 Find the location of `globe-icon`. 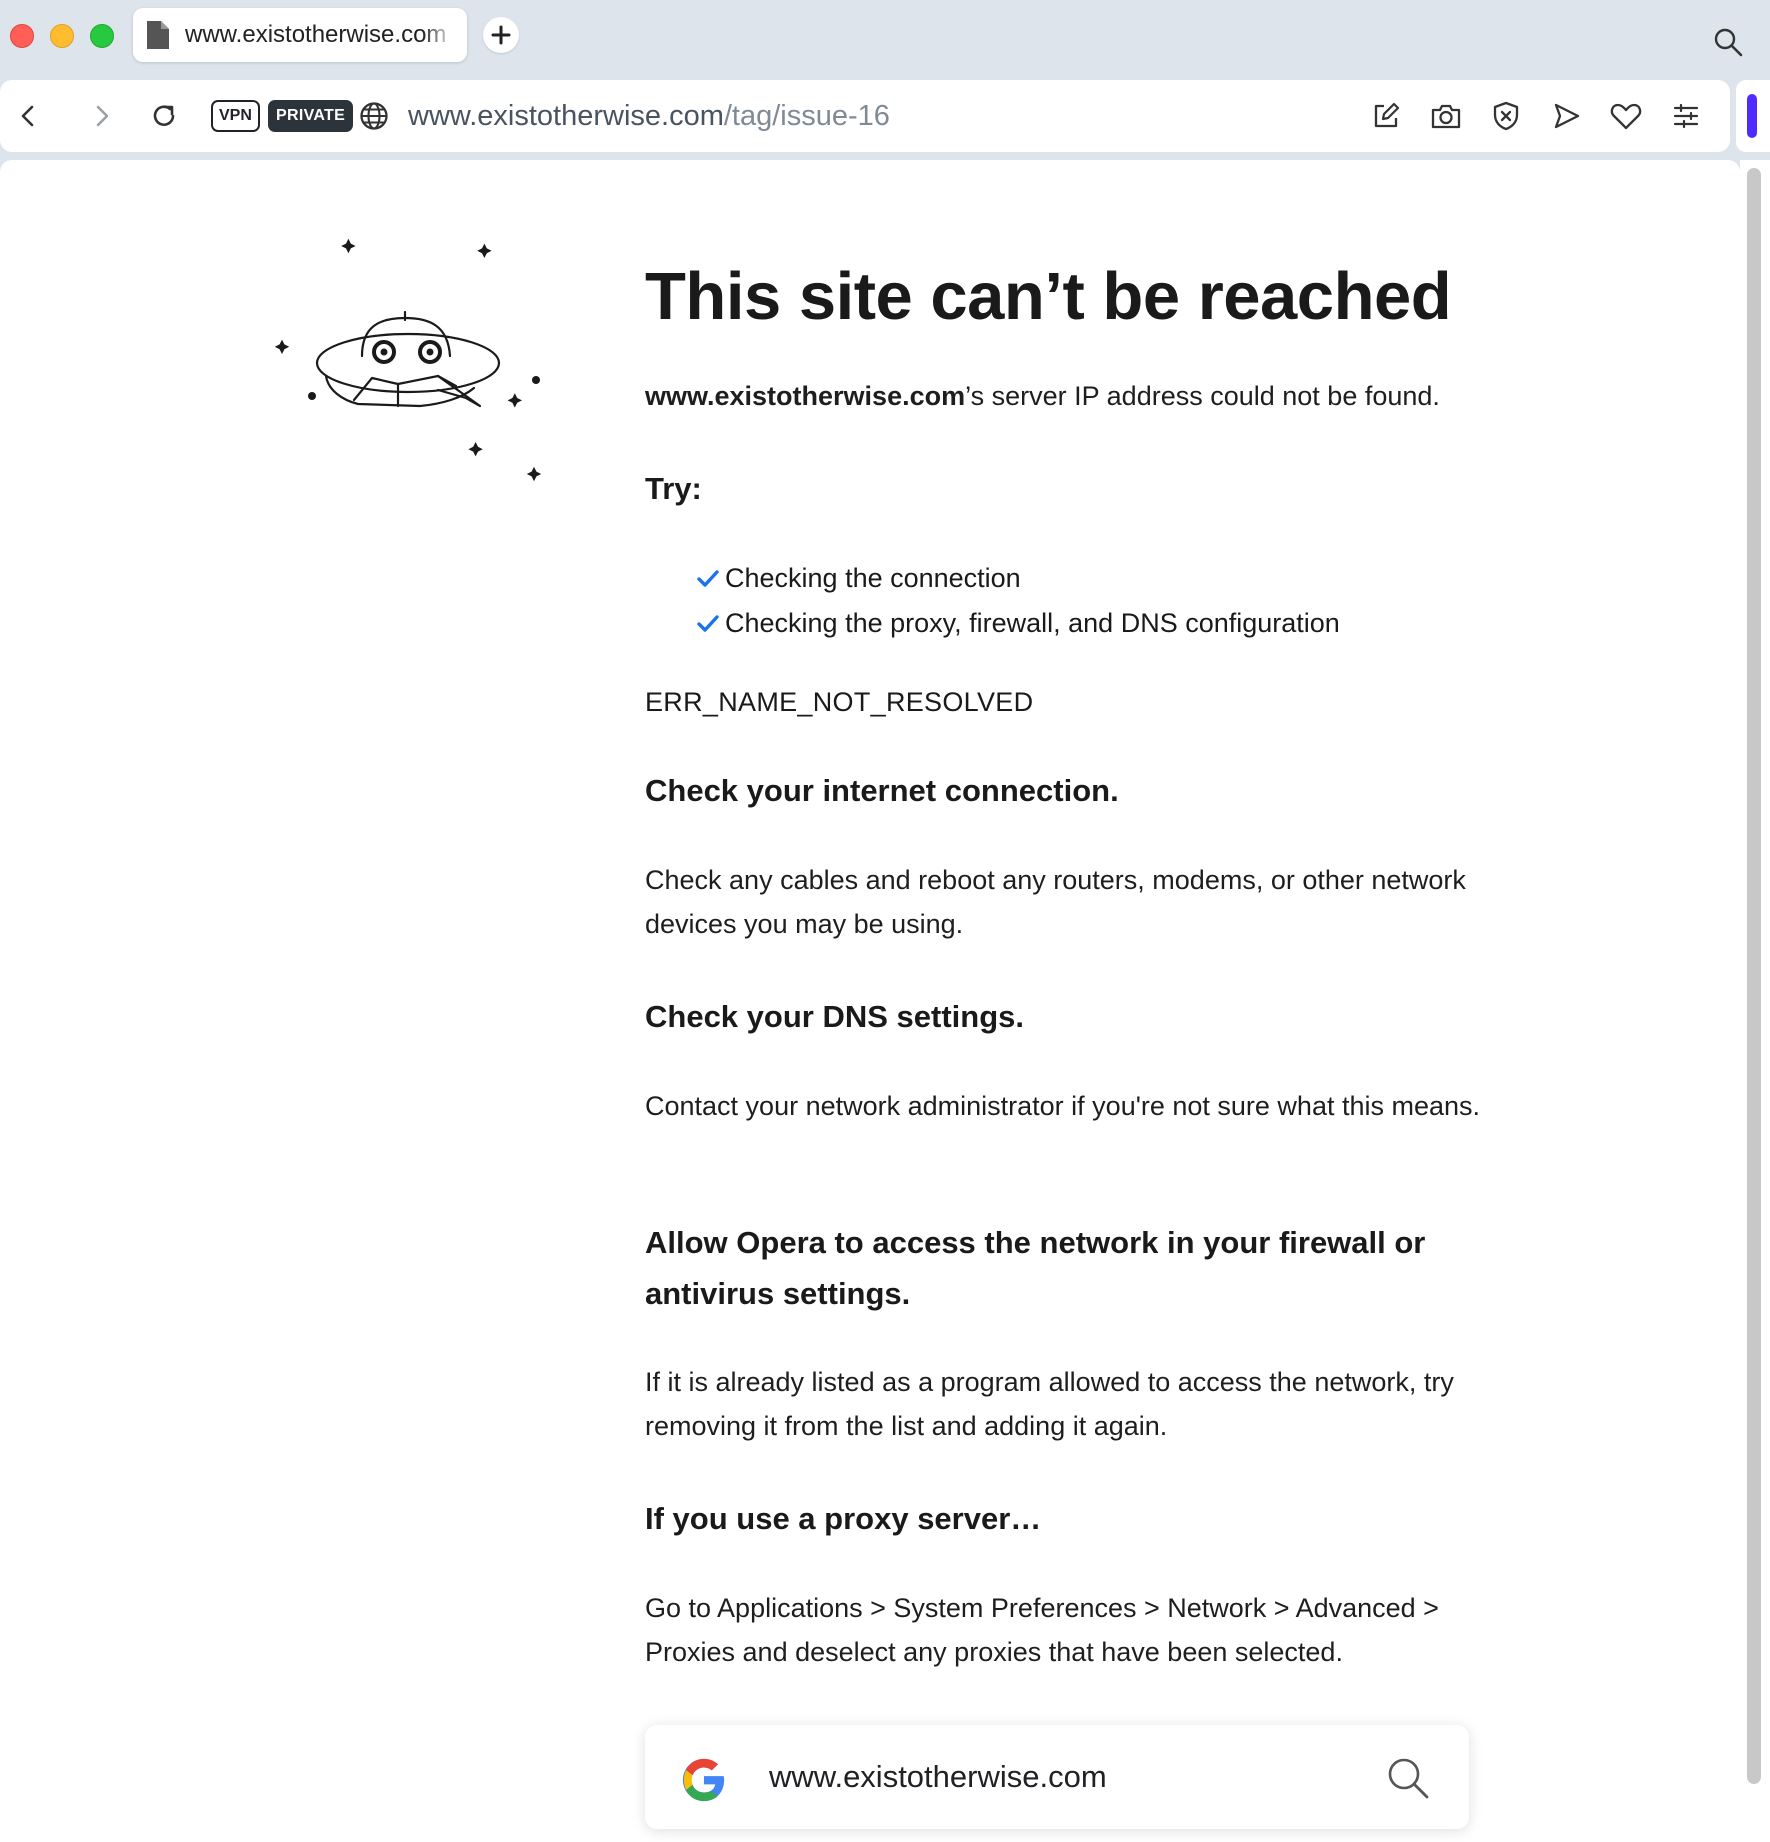

globe-icon is located at coordinates (374, 116).